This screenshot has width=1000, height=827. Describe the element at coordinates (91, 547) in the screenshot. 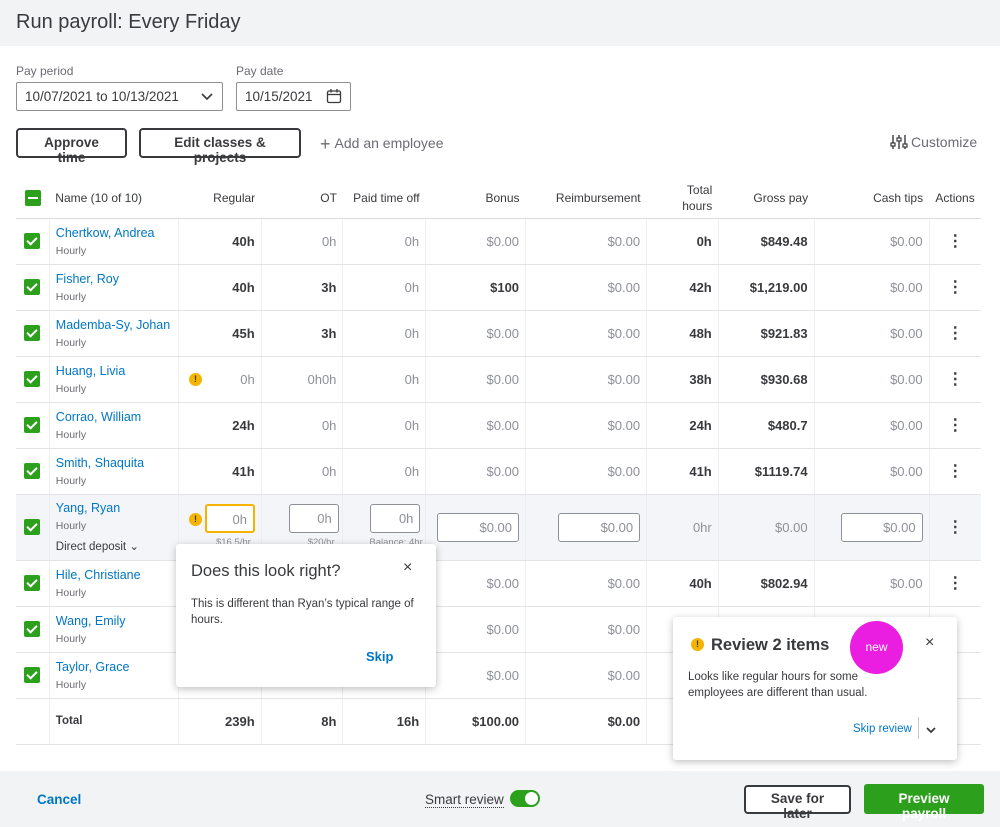

I see `payment-method-label: Direct deposit` at that location.